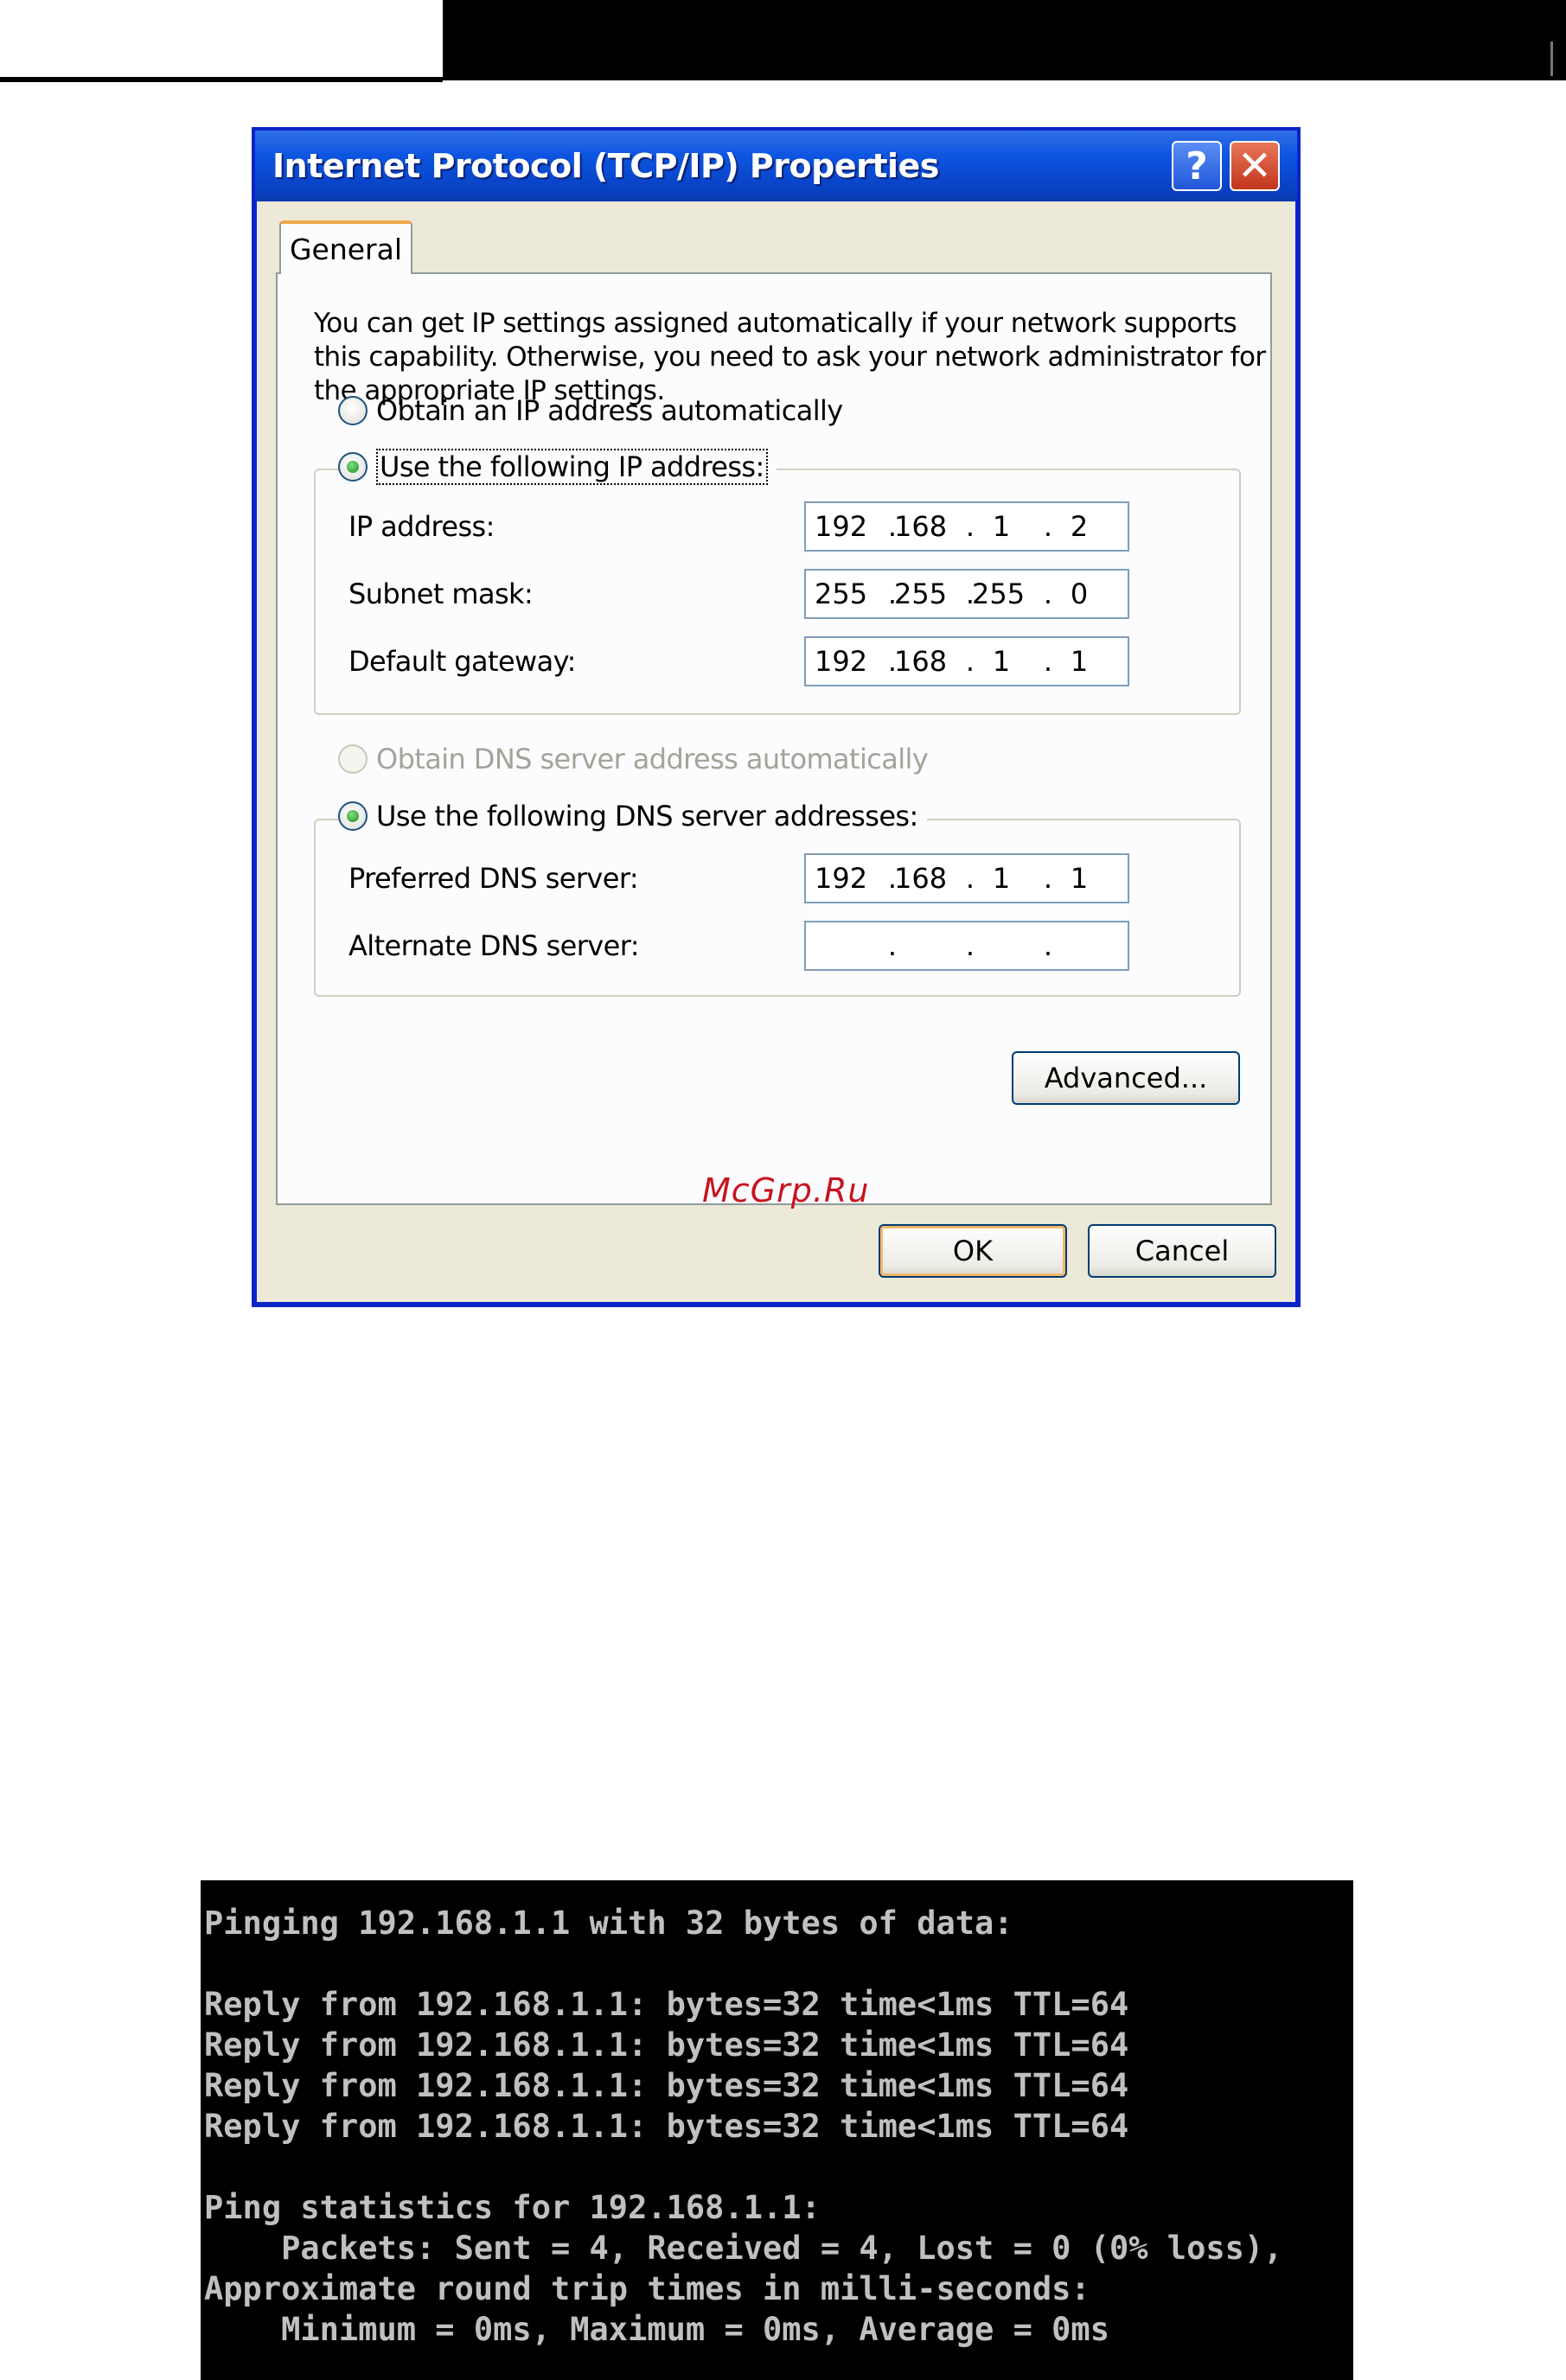 The width and height of the screenshot is (1566, 2380). I want to click on preferred-dns-label: Preferred DNS server:, so click(493, 878).